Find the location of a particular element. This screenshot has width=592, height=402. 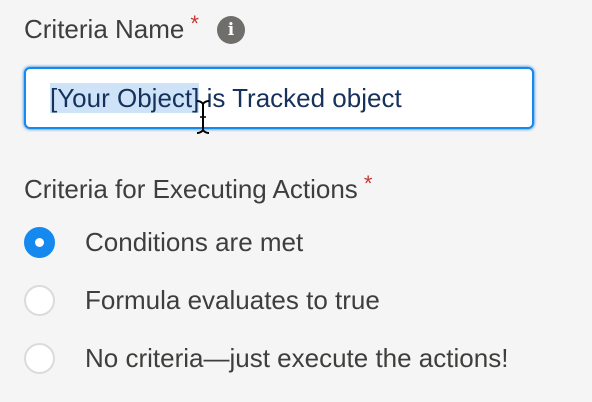

radio-button-selected is located at coordinates (39, 242).